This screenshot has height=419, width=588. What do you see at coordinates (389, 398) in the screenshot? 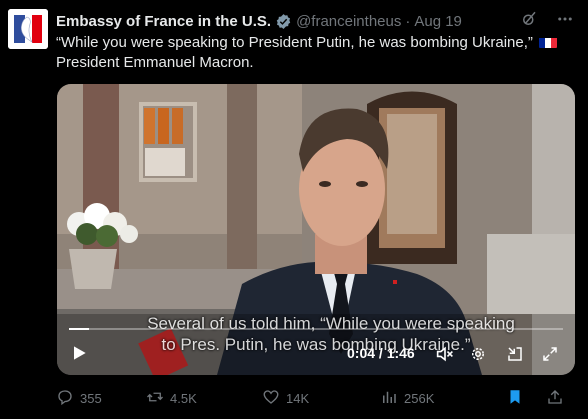
I see `views-icon` at bounding box center [389, 398].